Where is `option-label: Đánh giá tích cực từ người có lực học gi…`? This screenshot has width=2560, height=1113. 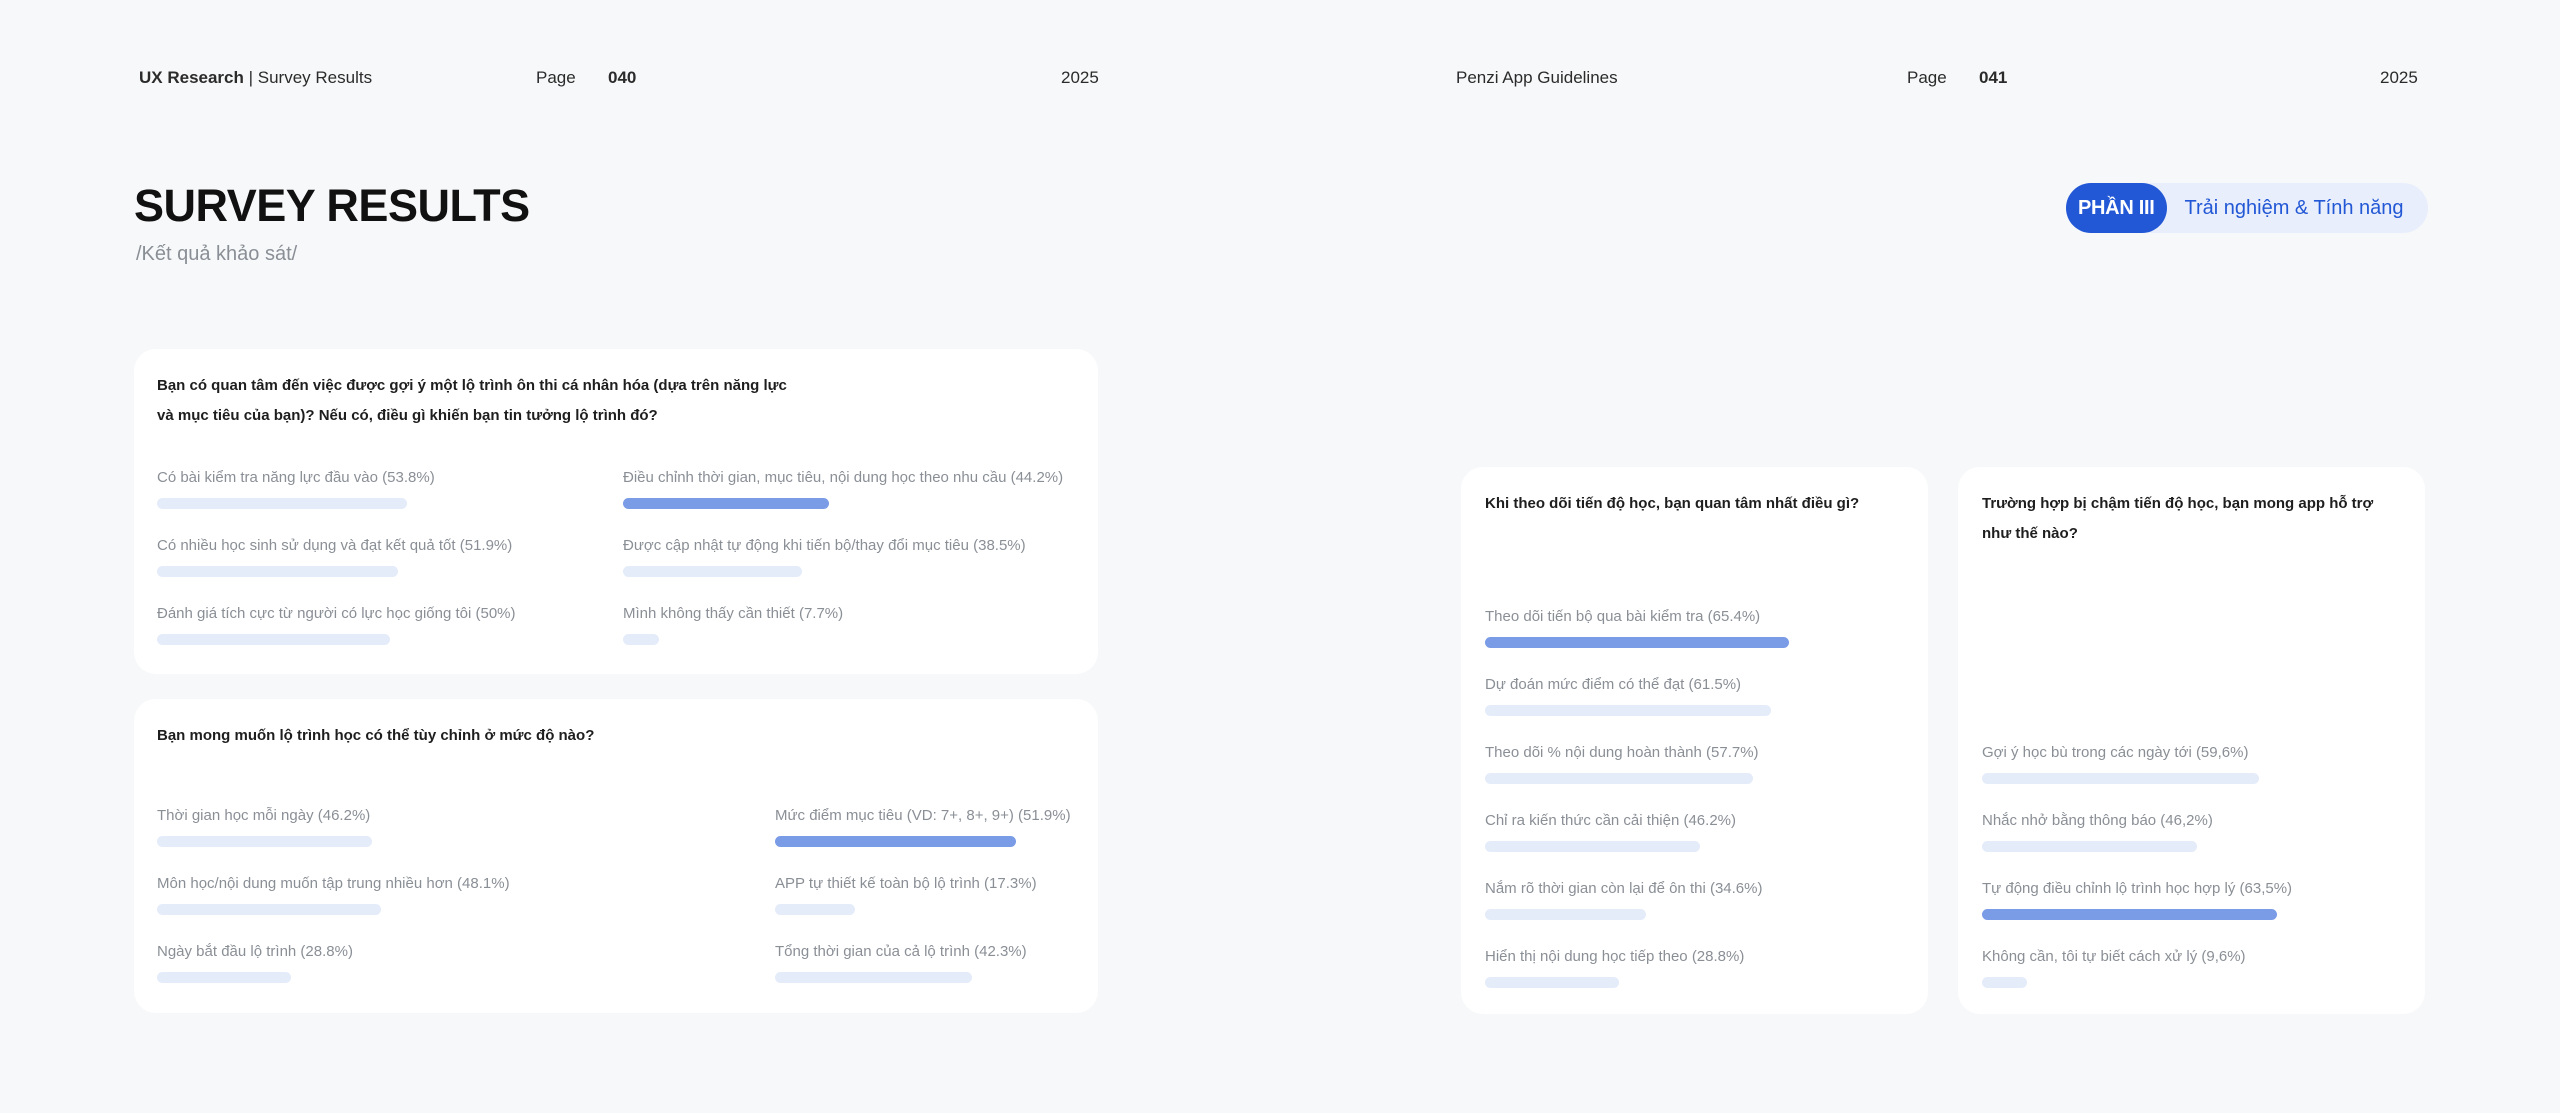 option-label: Đánh giá tích cực từ người có lực học gi… is located at coordinates (336, 613).